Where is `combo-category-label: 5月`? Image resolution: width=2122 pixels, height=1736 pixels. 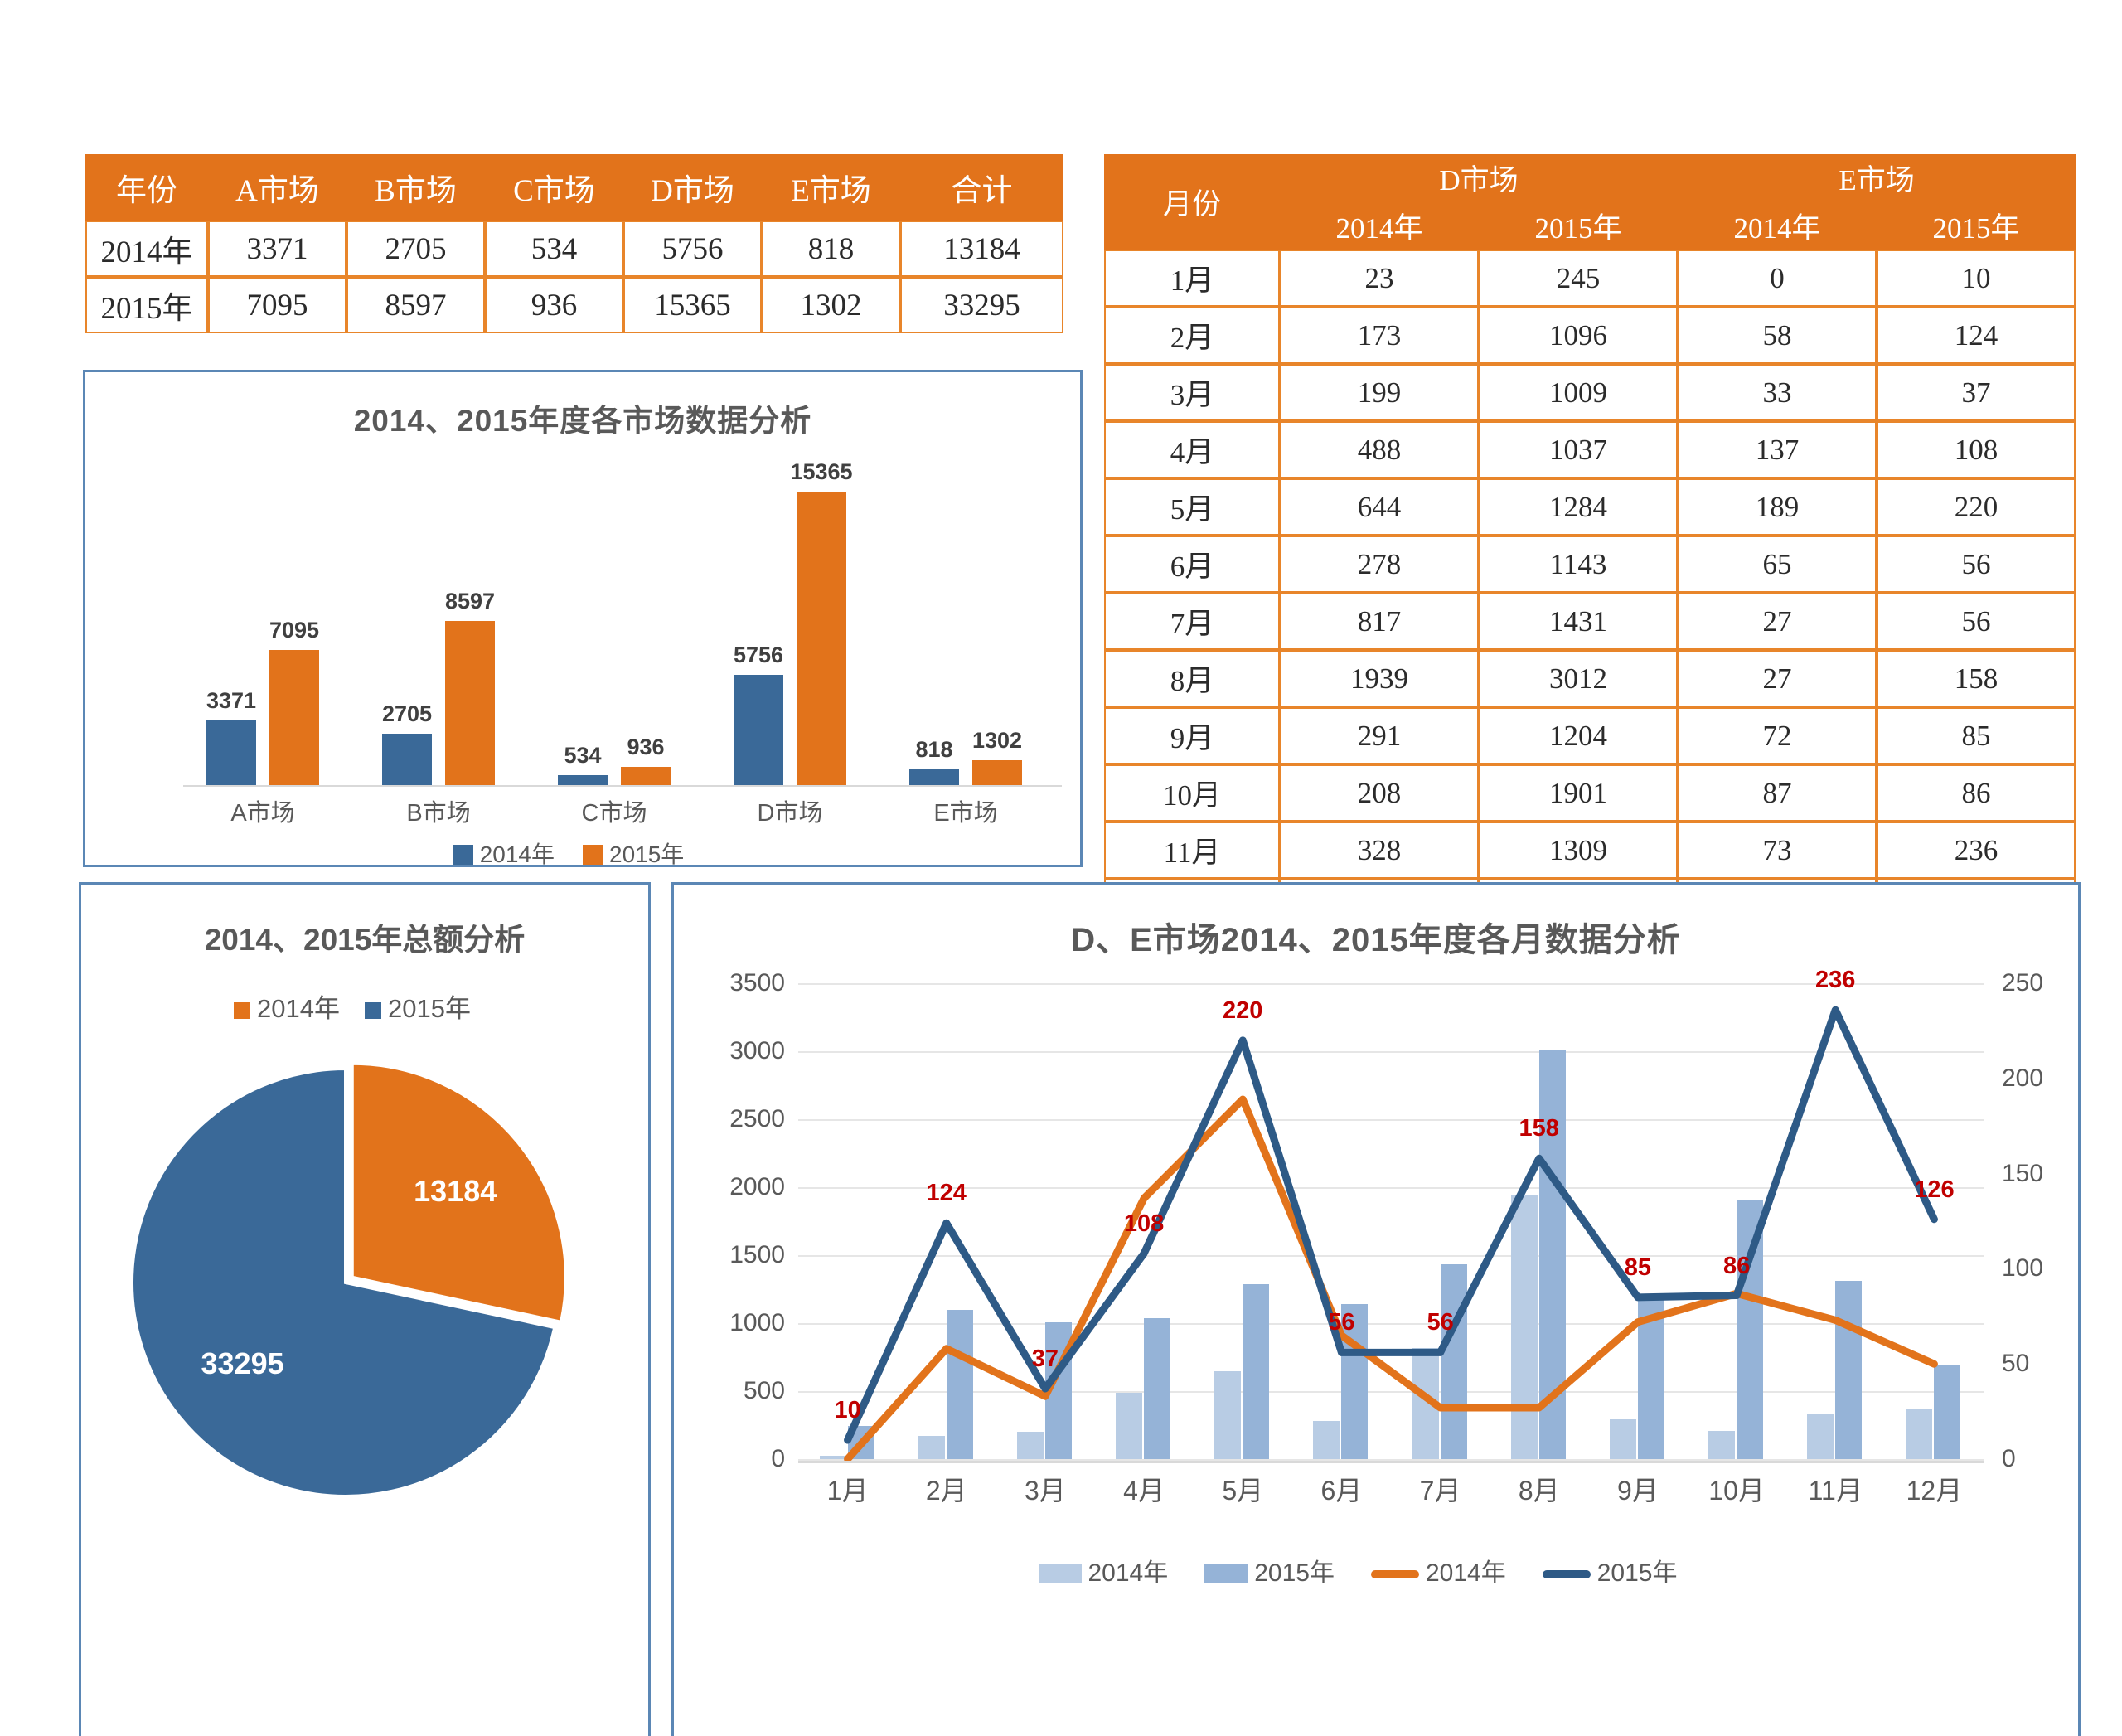
combo-category-label: 5月 is located at coordinates (1243, 1491).